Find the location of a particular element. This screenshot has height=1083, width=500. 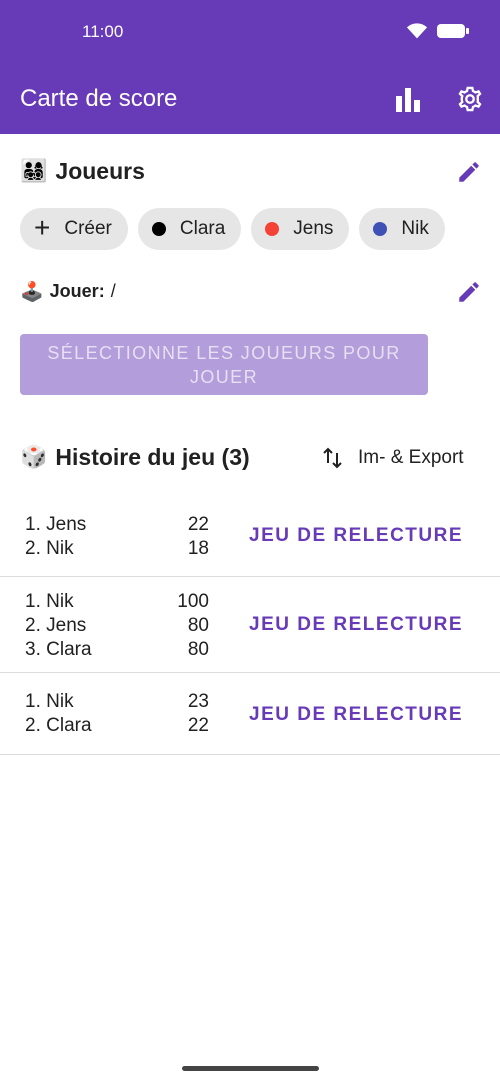

statistics-icon is located at coordinates (408, 99).